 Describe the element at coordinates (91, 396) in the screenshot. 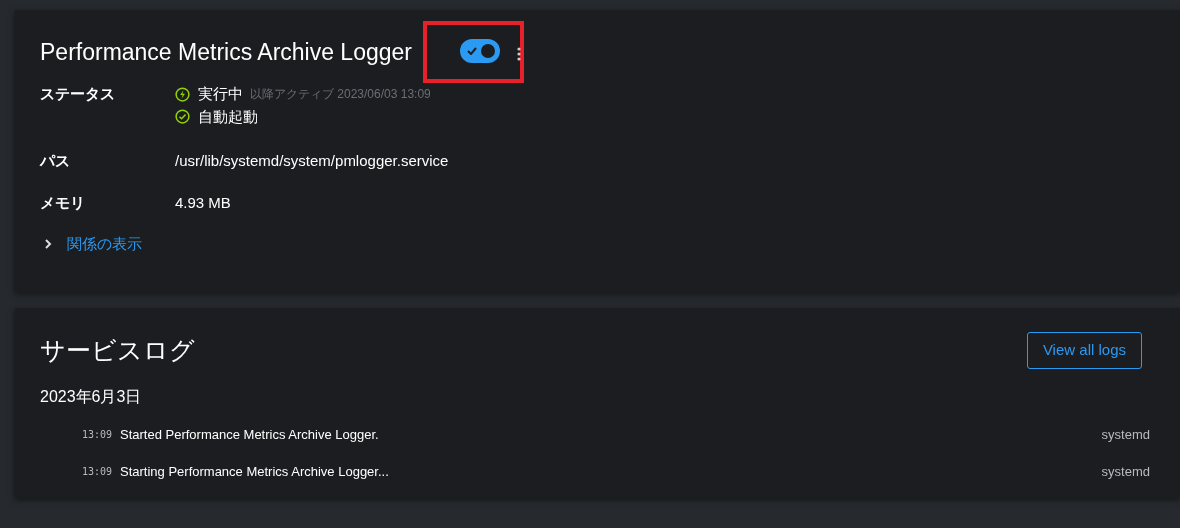

I see `date-heading: 2023年6月3日` at that location.